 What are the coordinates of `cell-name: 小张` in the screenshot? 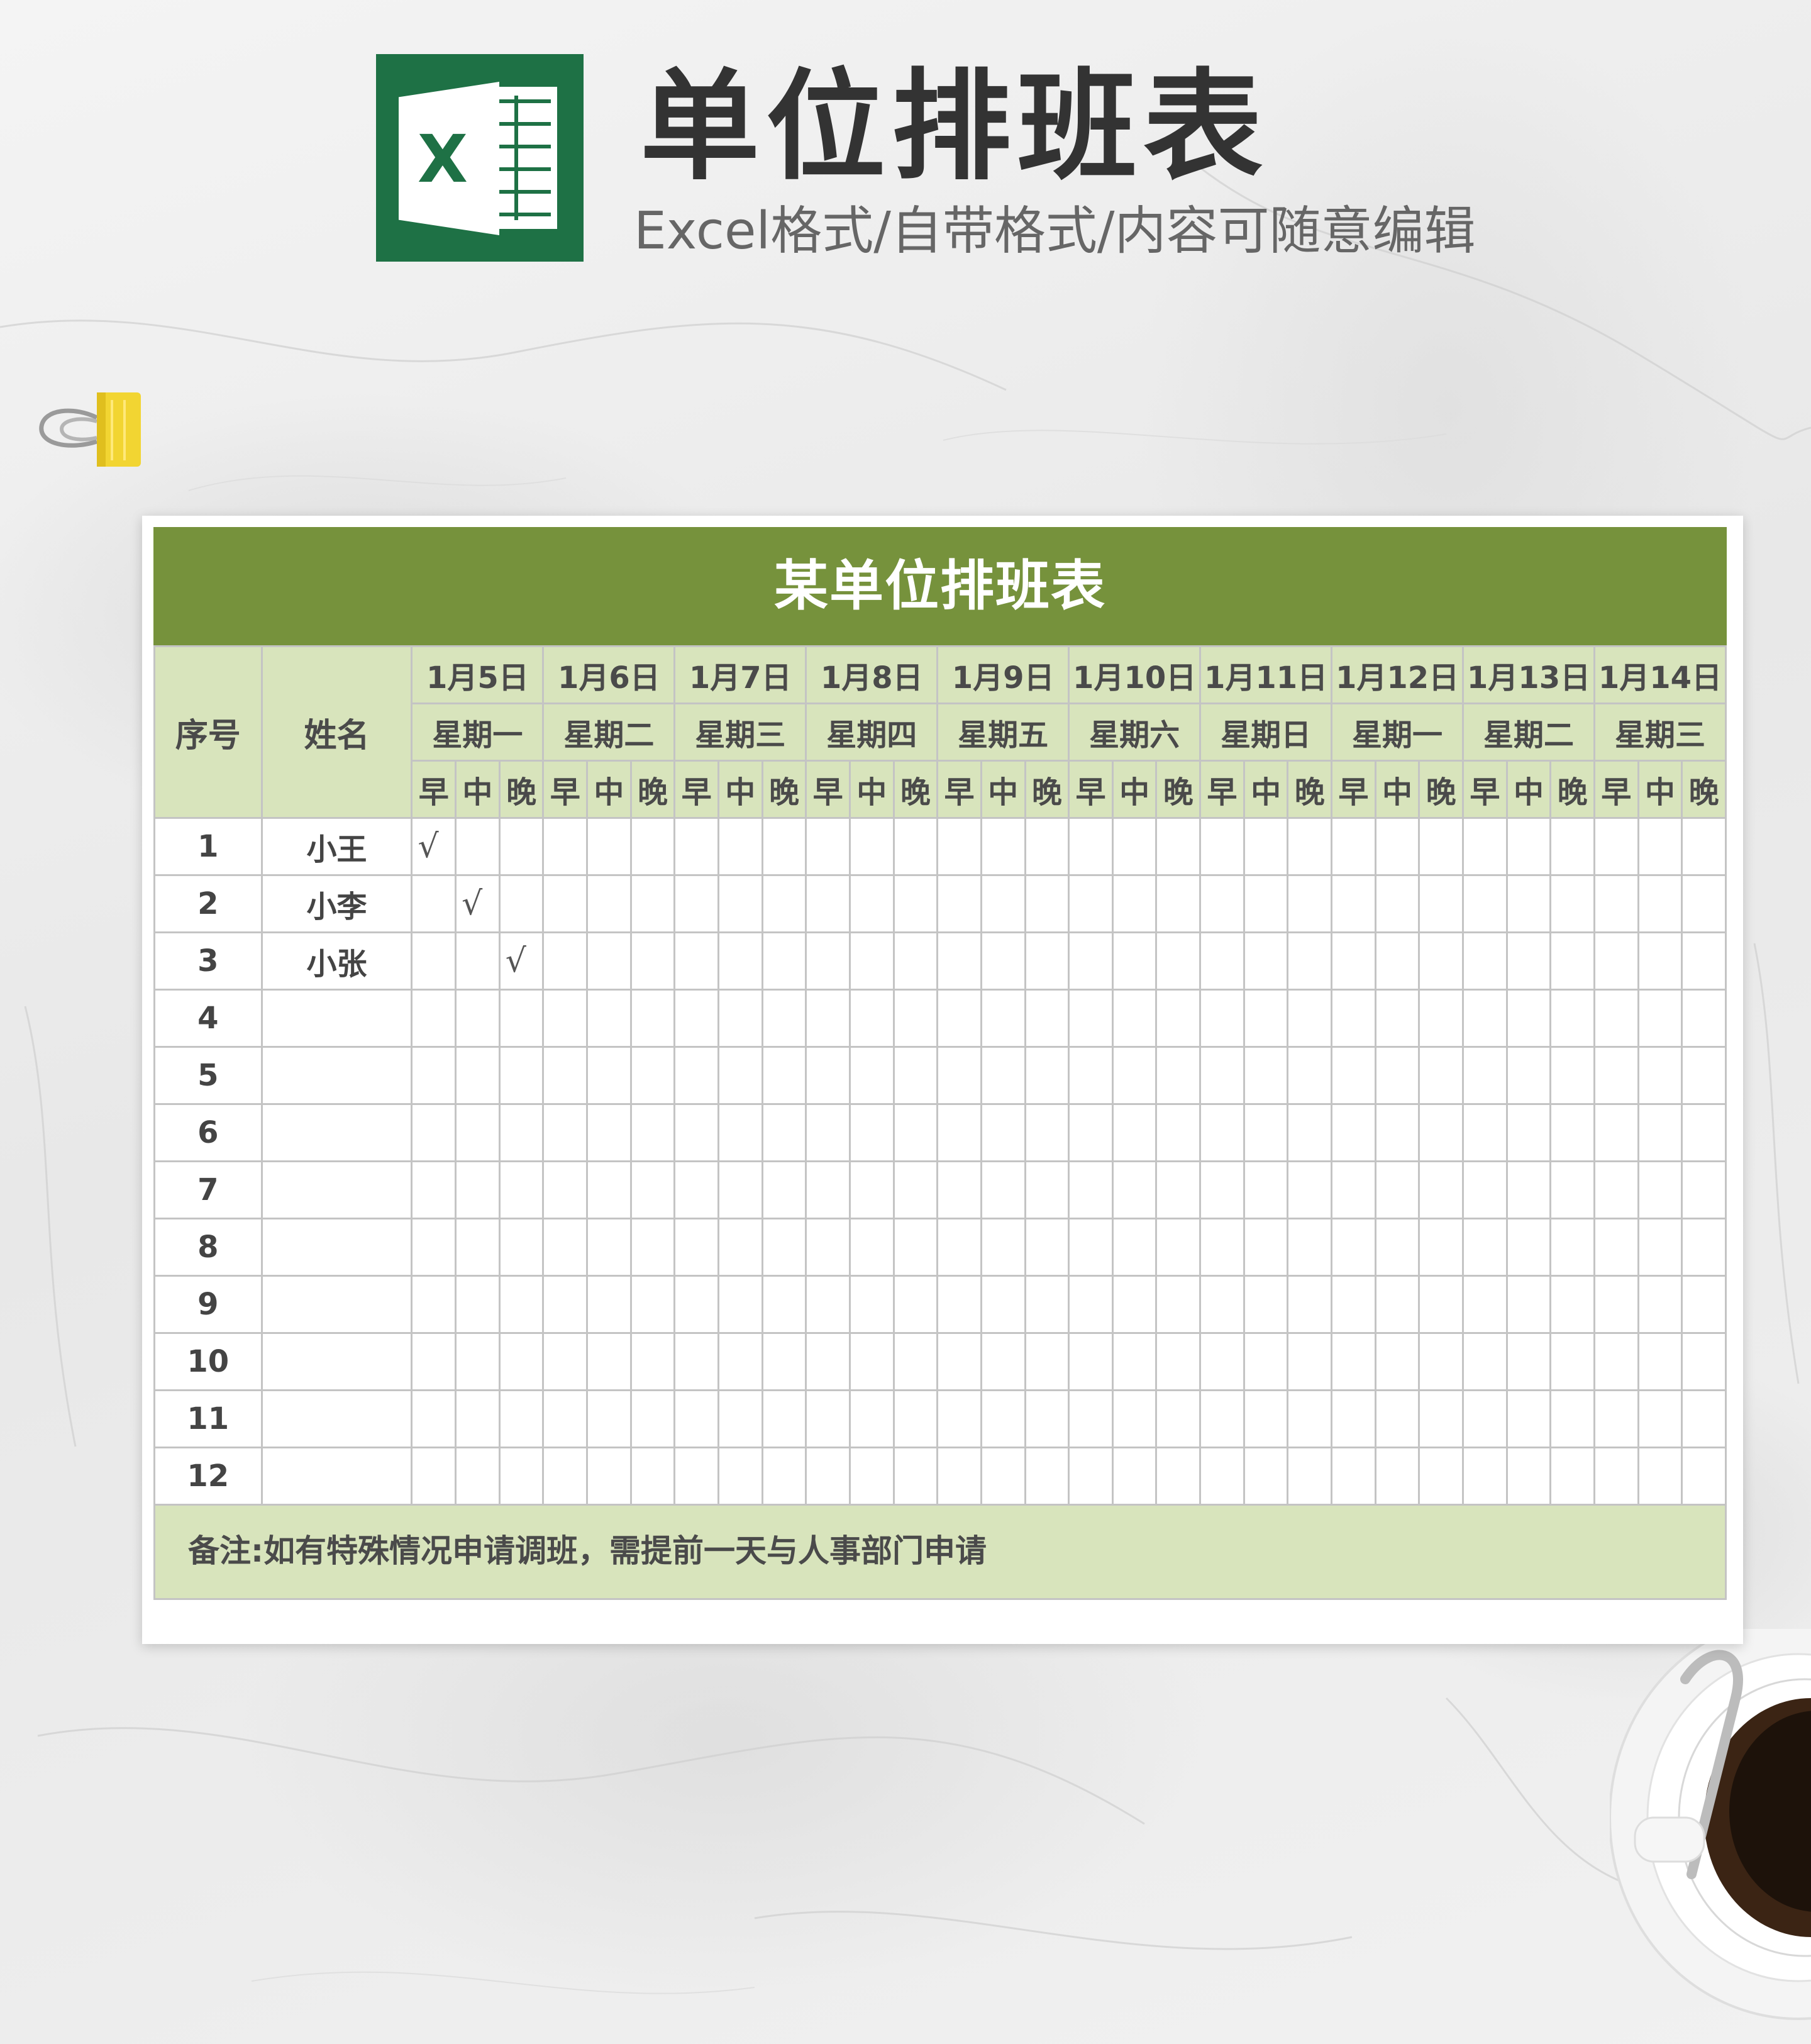 It's located at (337, 961).